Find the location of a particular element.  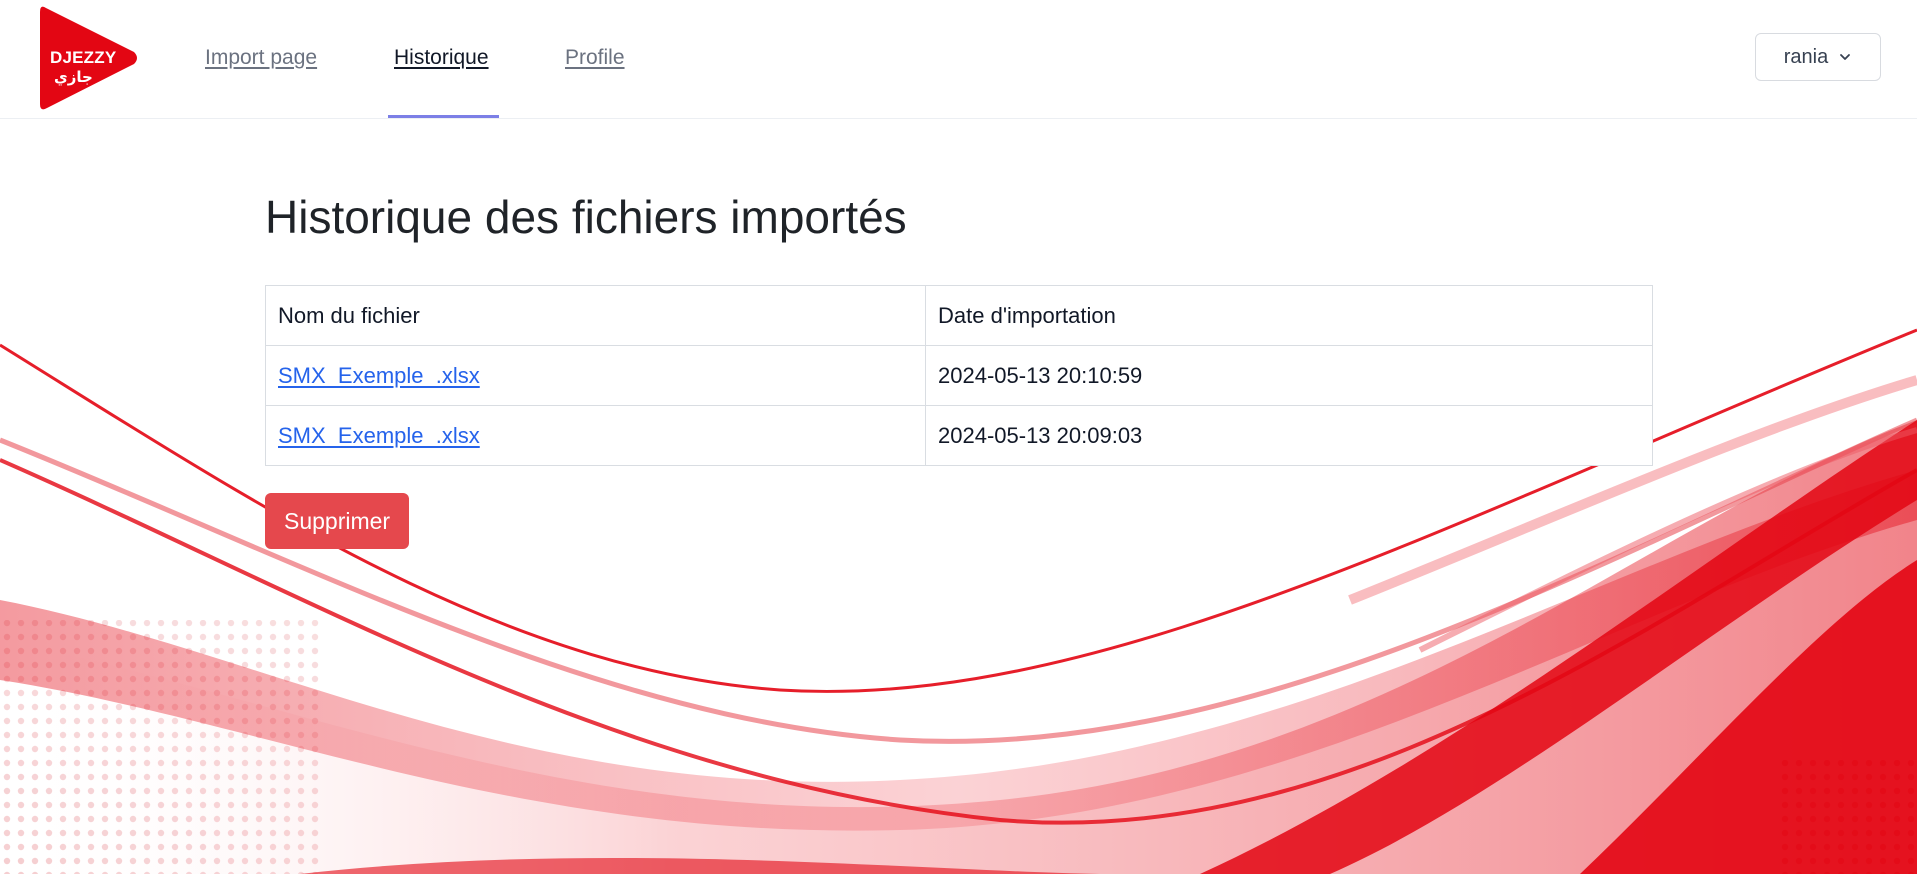

table-row: SMX_Exemple_.xlsx 2024-05-13 20:10:59 is located at coordinates (959, 375).